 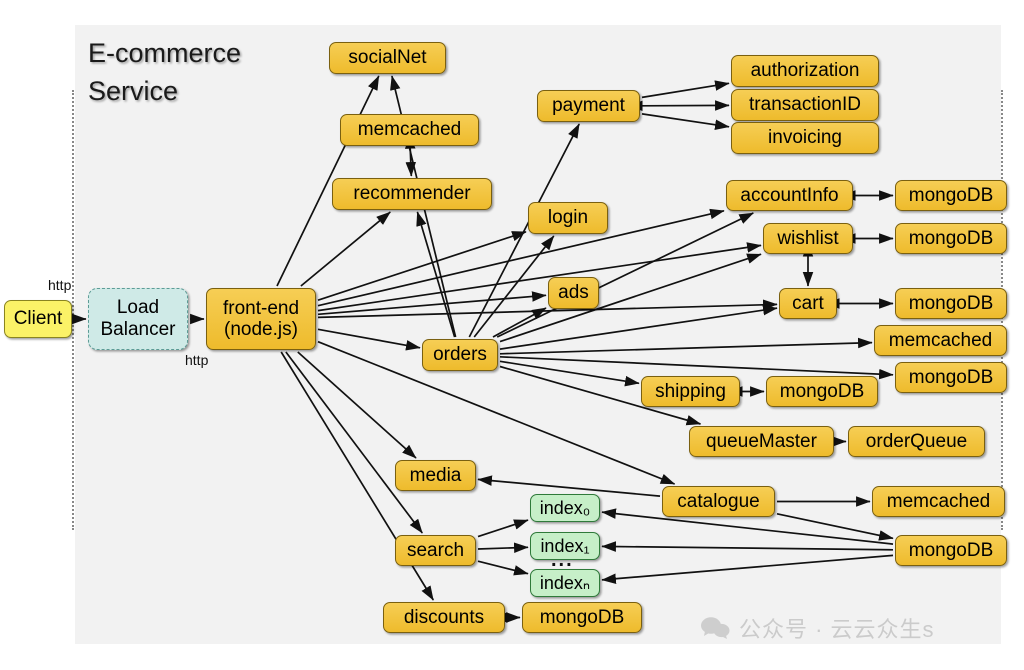 I want to click on node-indexn: indexₙ, so click(x=565, y=583).